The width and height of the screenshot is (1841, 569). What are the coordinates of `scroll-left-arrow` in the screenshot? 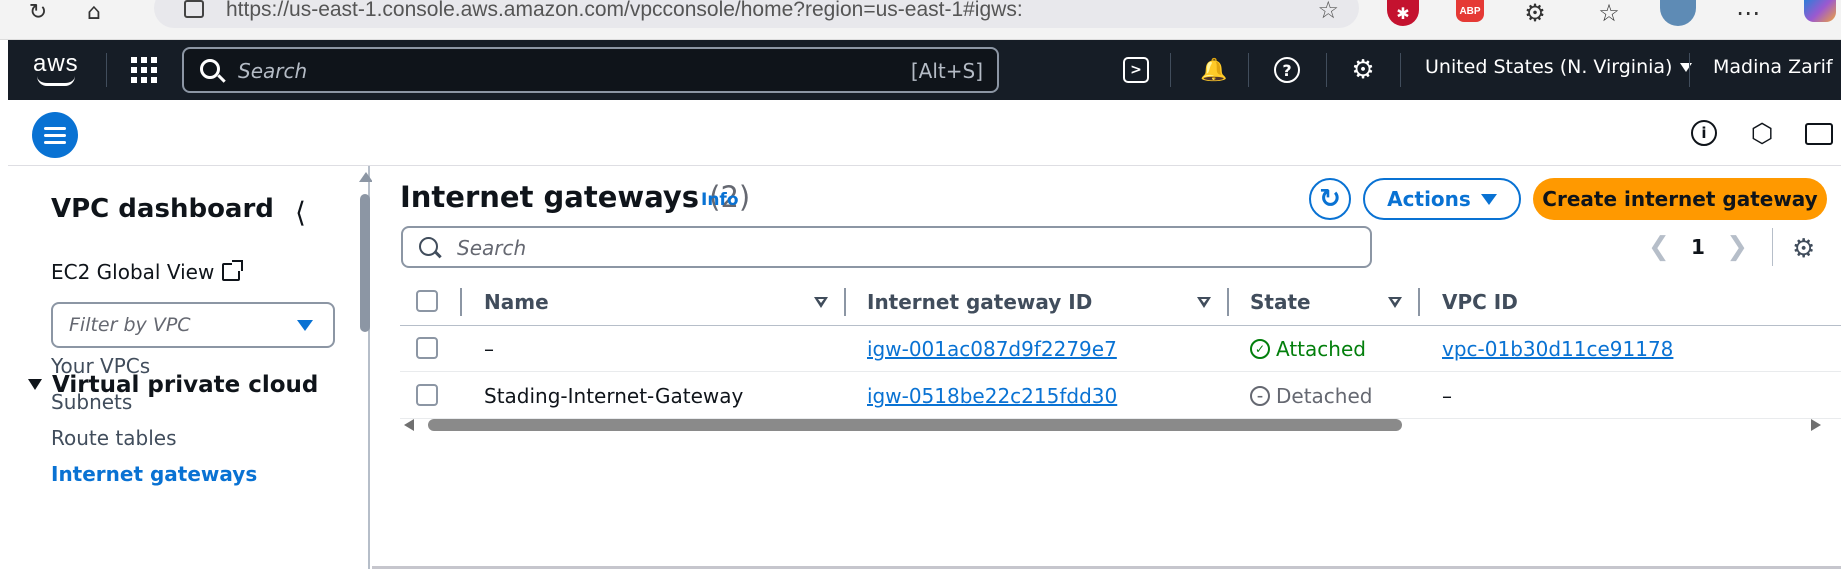 It's located at (409, 425).